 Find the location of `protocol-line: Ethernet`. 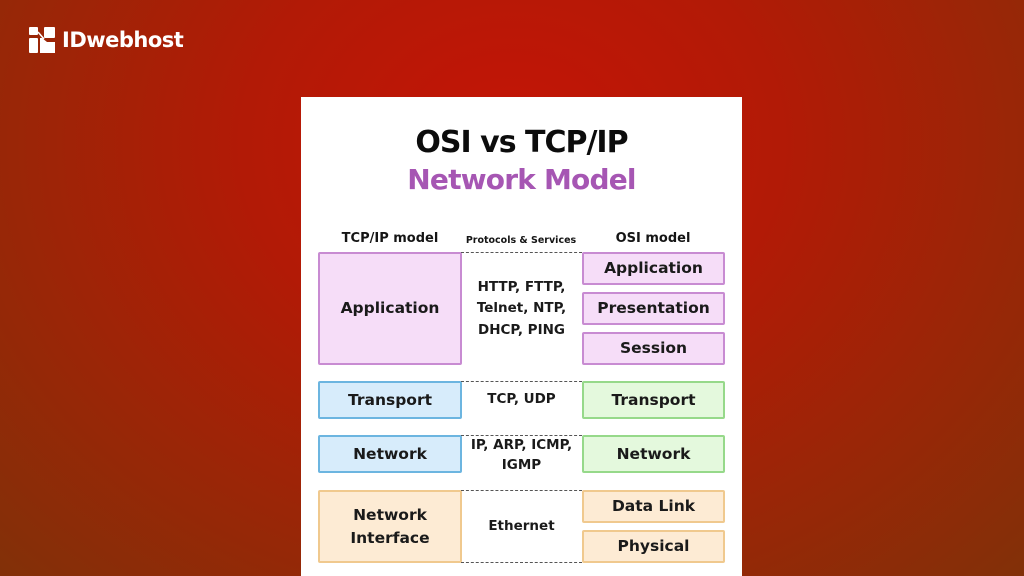

protocol-line: Ethernet is located at coordinates (521, 525).